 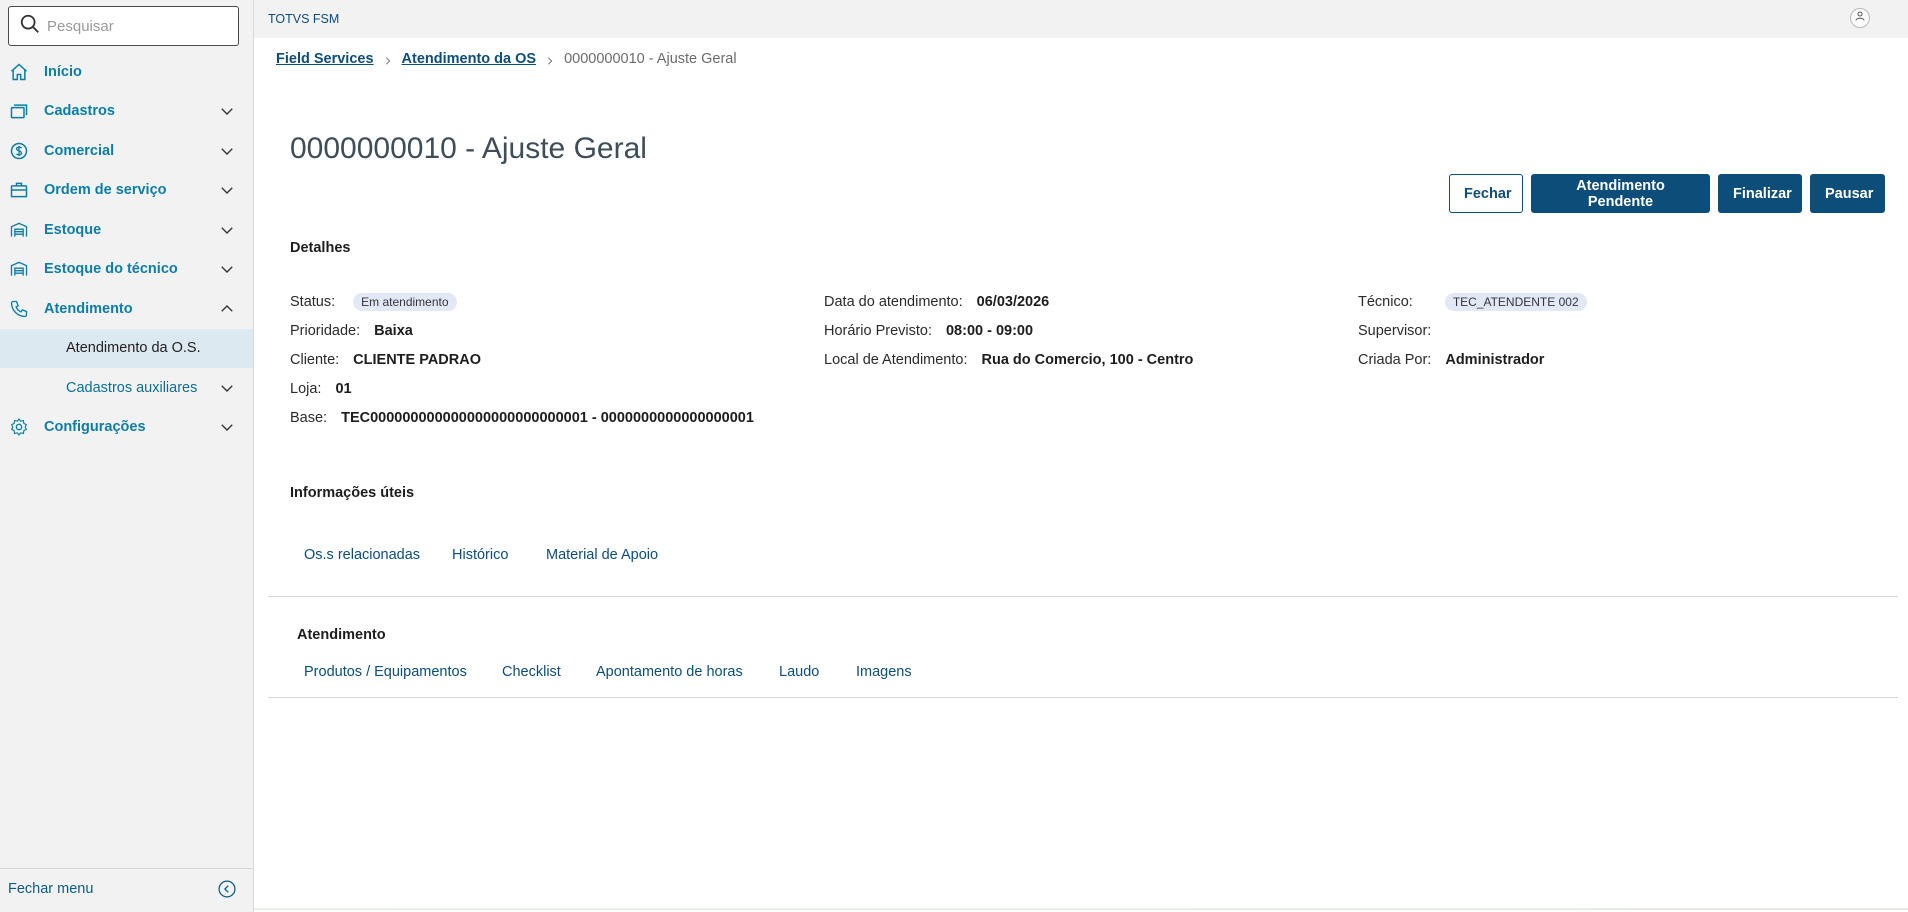 What do you see at coordinates (88, 308) in the screenshot?
I see `sidebar-item-label: Atendimento` at bounding box center [88, 308].